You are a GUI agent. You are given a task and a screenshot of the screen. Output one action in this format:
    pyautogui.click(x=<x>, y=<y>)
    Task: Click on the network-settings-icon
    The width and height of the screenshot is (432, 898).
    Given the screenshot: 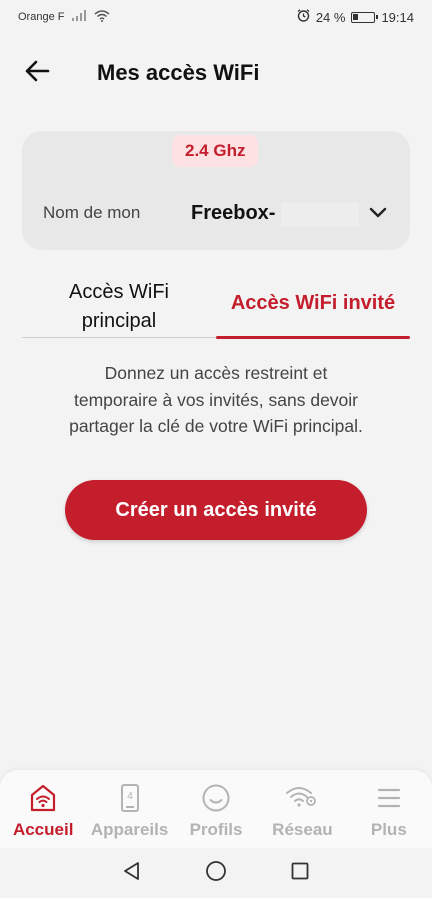 What is the action you would take?
    pyautogui.click(x=302, y=798)
    